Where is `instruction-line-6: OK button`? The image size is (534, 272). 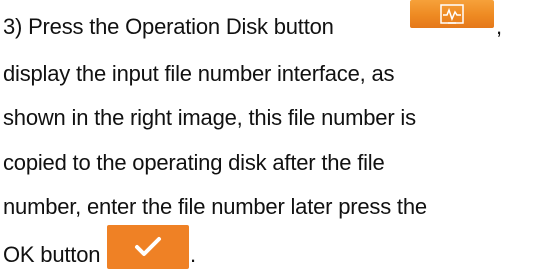 instruction-line-6: OK button is located at coordinates (51, 255).